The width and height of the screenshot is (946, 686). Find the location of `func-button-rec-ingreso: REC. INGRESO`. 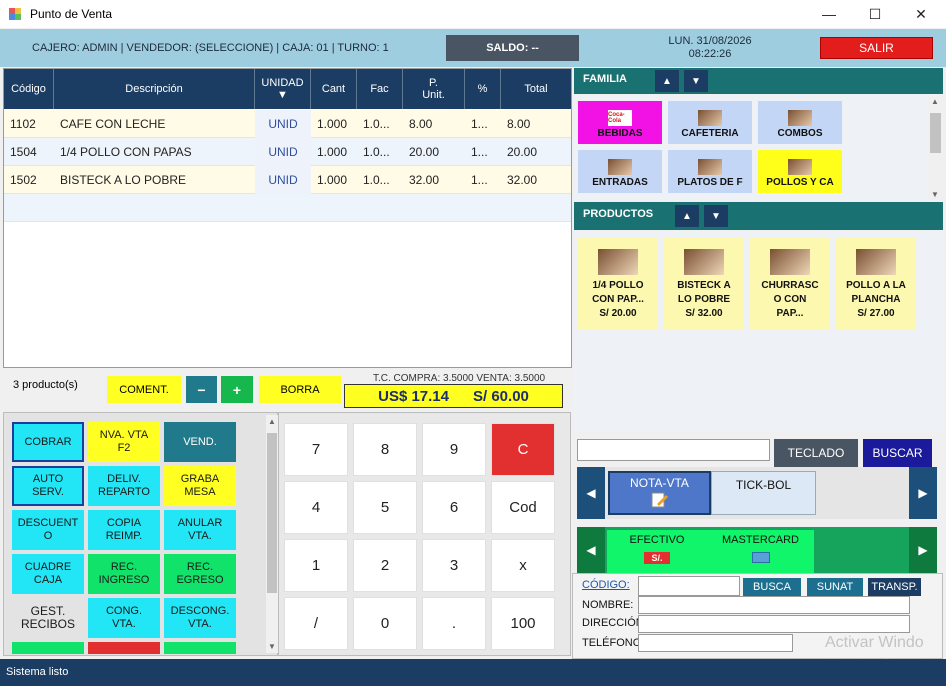

func-button-rec-ingreso: REC. INGRESO is located at coordinates (124, 574).